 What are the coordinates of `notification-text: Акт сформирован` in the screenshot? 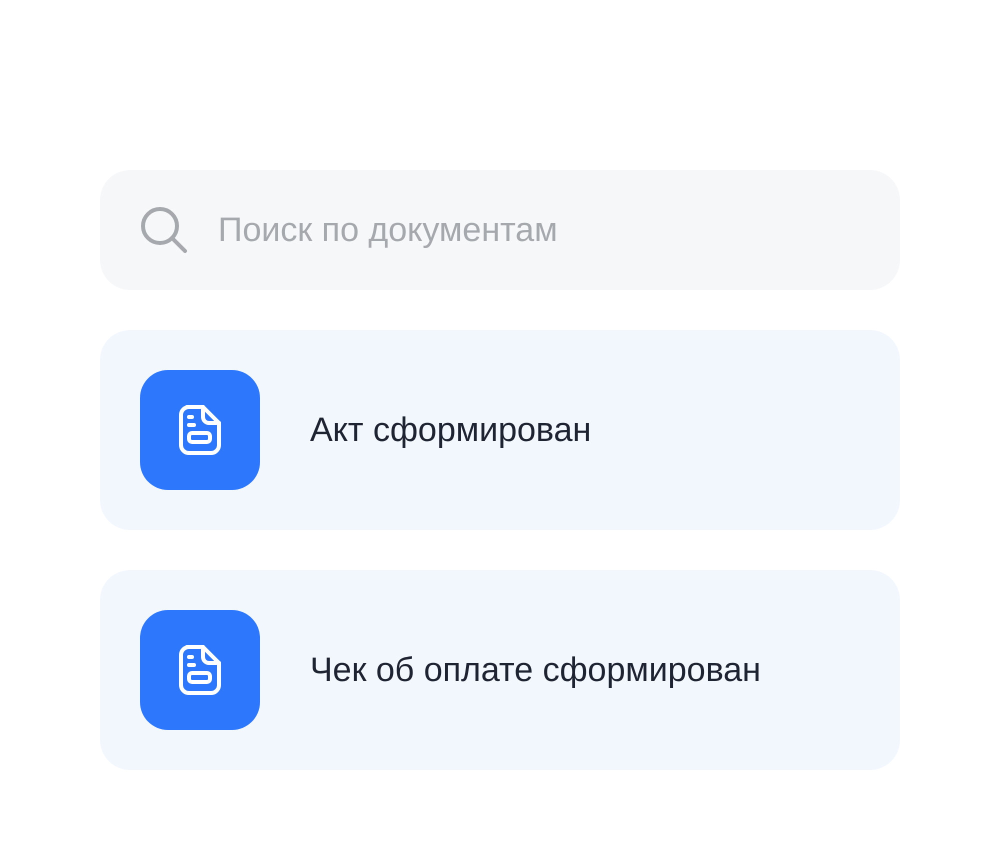 It's located at (451, 430).